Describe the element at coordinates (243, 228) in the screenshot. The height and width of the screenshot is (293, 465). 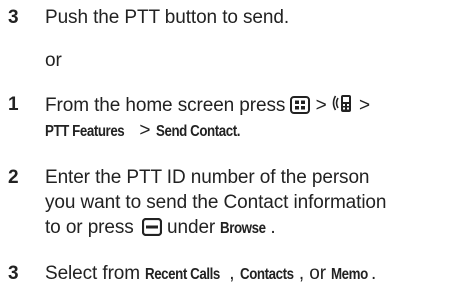
I see `softkey-label-browse: Browse` at that location.